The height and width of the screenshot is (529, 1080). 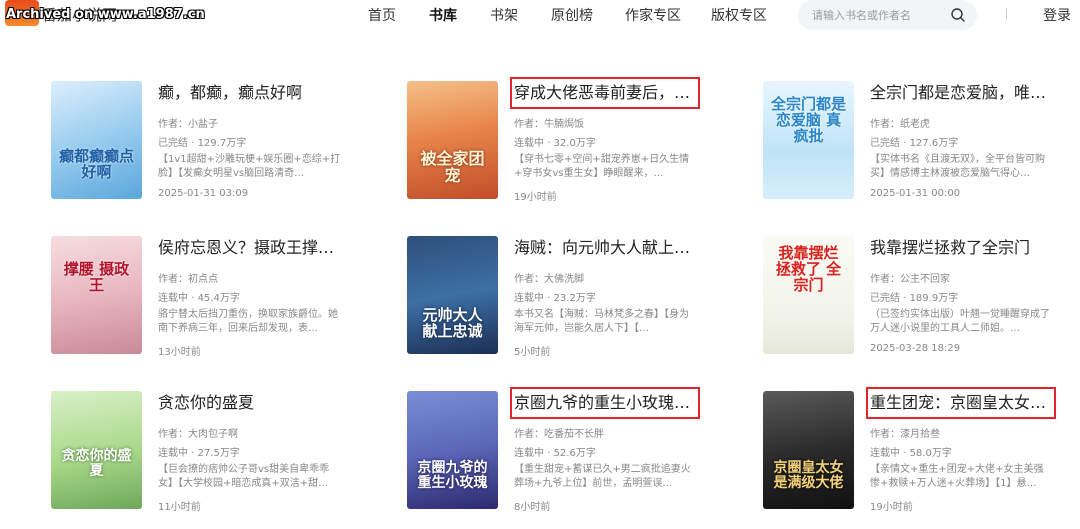 I want to click on search-input, so click(x=877, y=15).